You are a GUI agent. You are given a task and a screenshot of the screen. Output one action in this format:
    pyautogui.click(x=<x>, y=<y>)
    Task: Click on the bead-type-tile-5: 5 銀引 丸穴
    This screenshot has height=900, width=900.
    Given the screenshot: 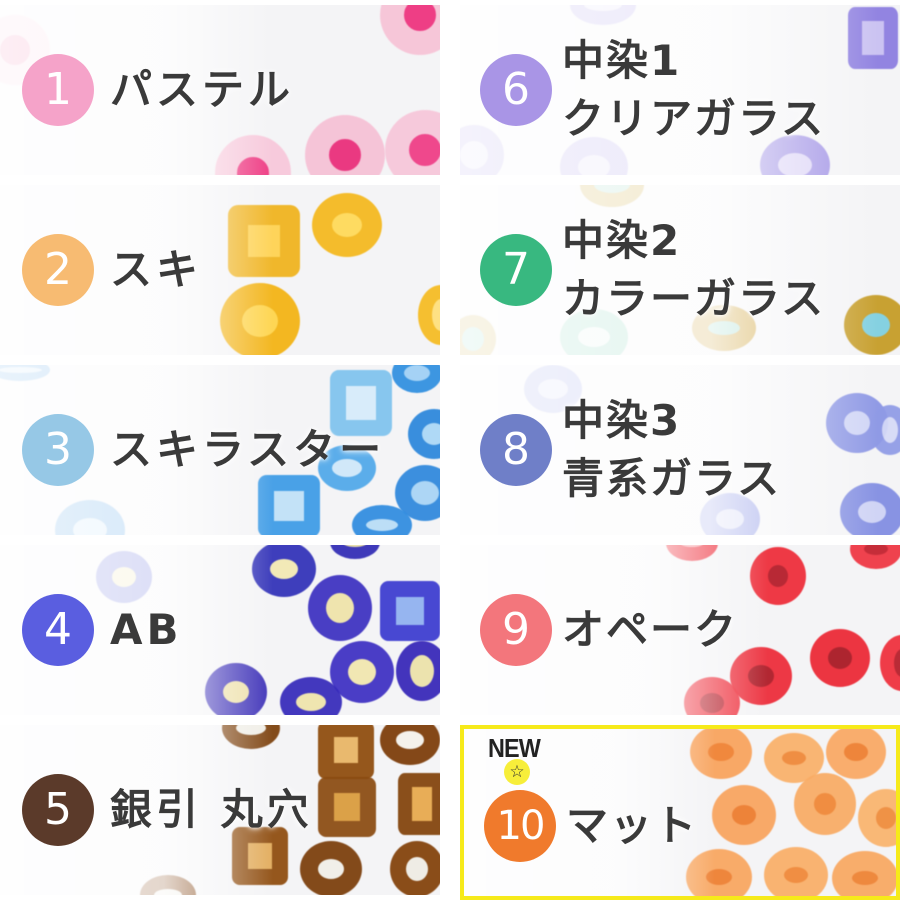 What is the action you would take?
    pyautogui.click(x=220, y=810)
    